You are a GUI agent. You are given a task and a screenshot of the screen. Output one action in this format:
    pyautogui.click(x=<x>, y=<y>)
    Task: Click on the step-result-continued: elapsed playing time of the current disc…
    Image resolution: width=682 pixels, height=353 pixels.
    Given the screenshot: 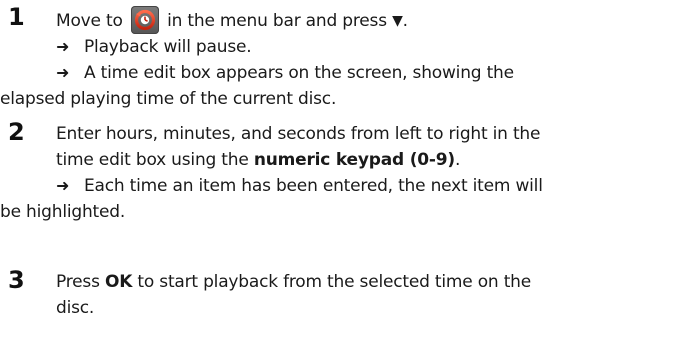 What is the action you would take?
    pyautogui.click(x=168, y=99)
    